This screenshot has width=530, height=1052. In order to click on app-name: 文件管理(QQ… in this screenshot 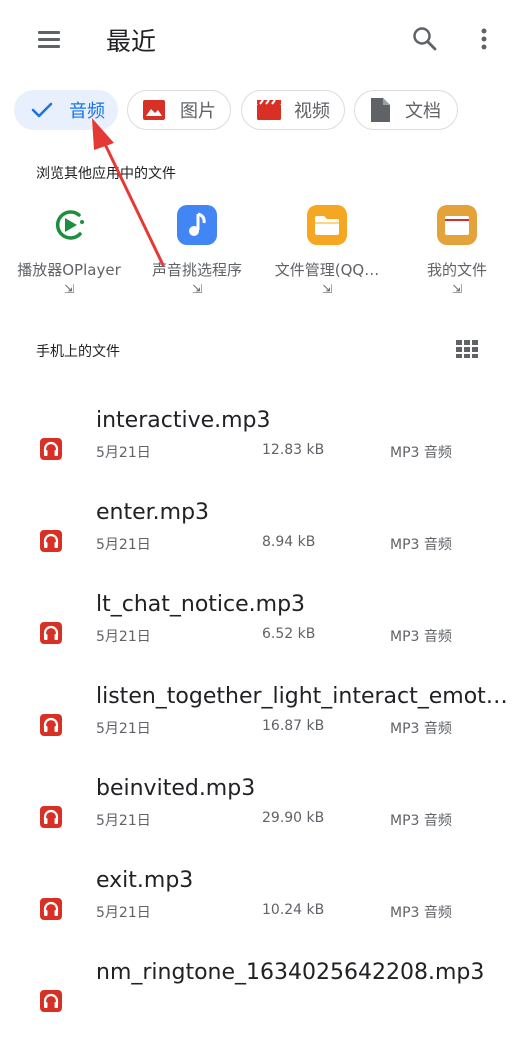, I will do `click(327, 270)`.